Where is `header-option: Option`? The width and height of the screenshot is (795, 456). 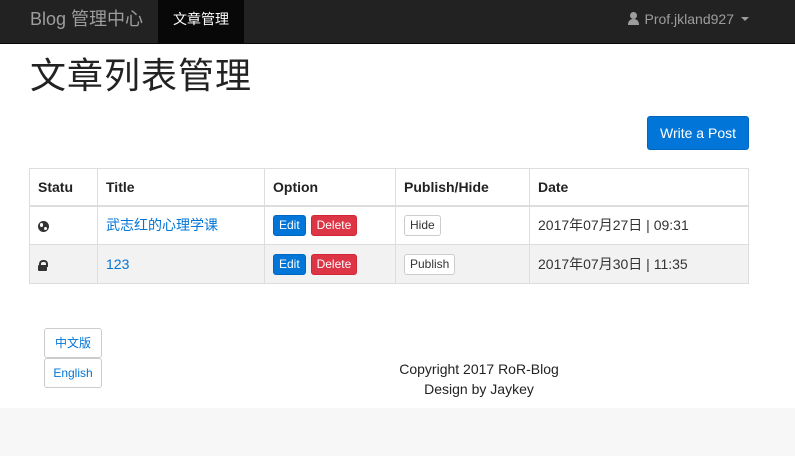 header-option: Option is located at coordinates (330, 187).